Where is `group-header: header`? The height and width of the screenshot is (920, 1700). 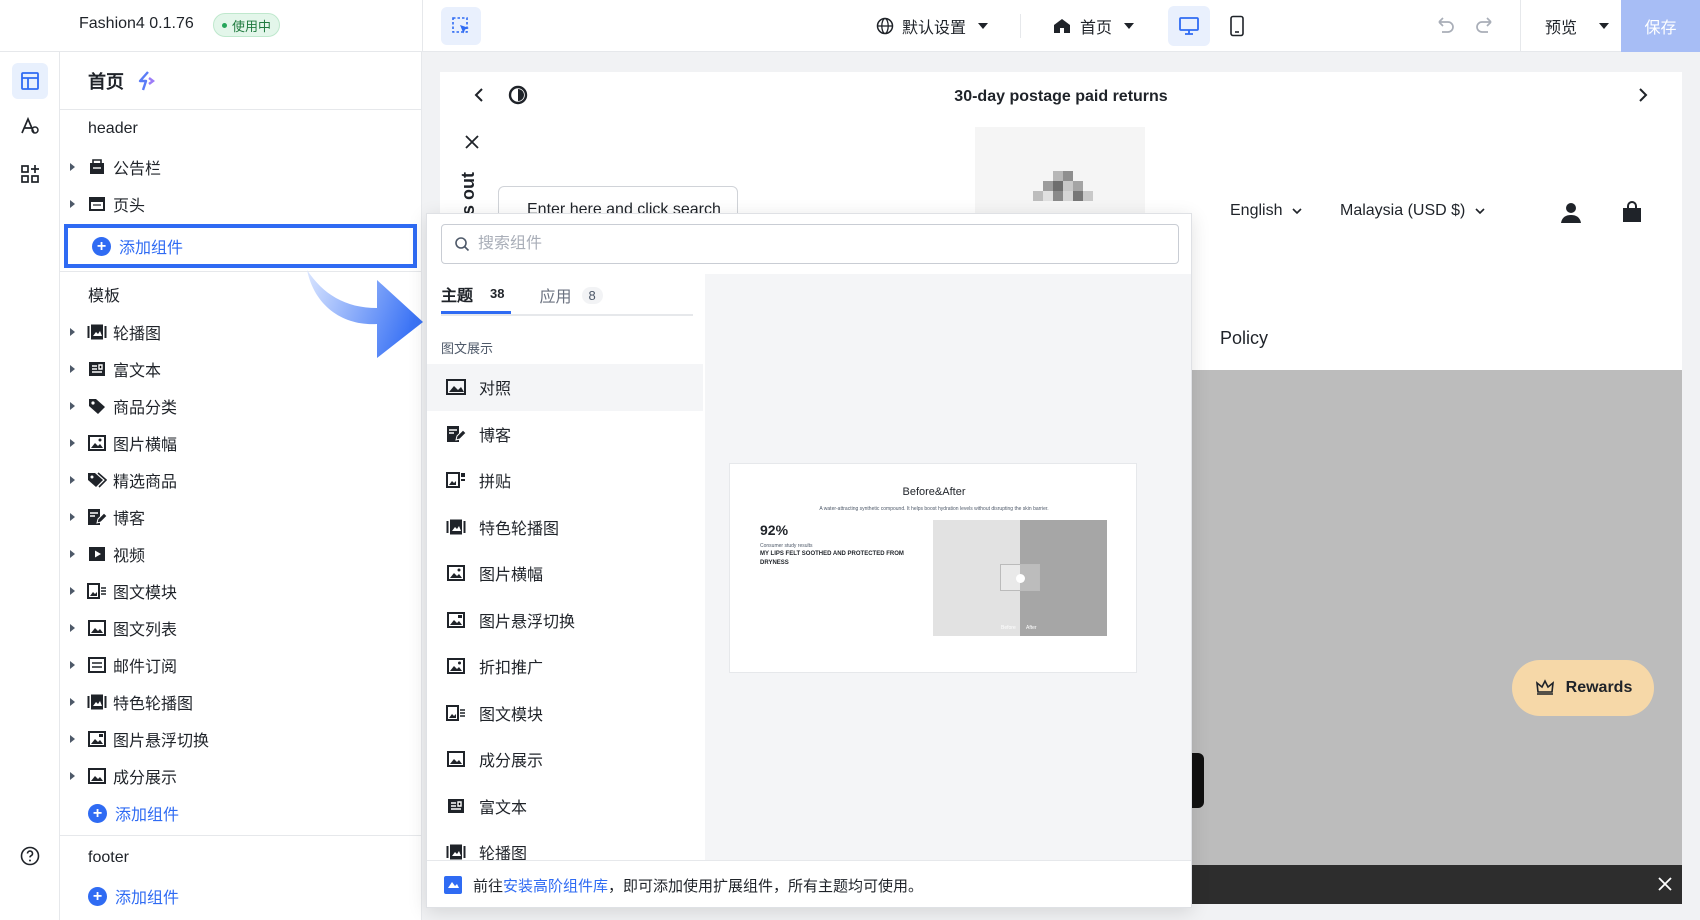
group-header: header is located at coordinates (113, 128).